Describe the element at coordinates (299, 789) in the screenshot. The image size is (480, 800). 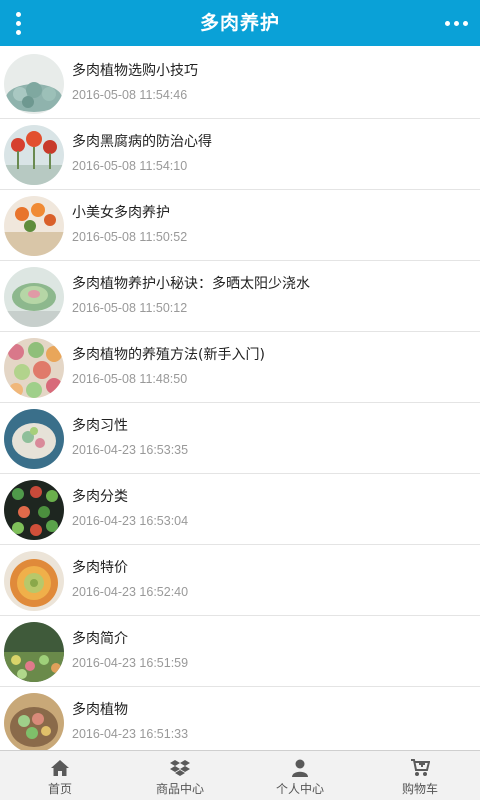
I see `tab-label: 个人中心` at that location.